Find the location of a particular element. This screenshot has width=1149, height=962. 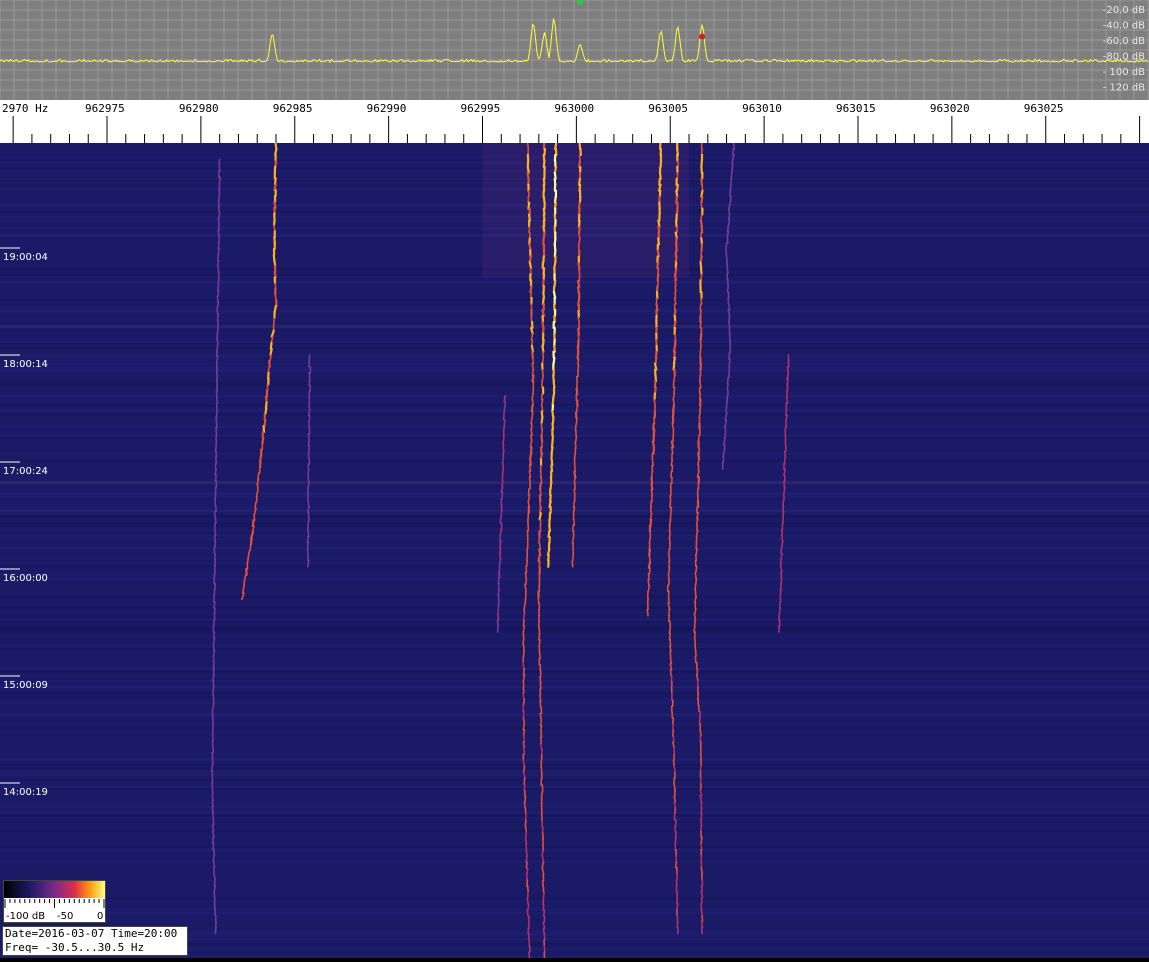

freq-tick-label: 963025 is located at coordinates (1044, 108).